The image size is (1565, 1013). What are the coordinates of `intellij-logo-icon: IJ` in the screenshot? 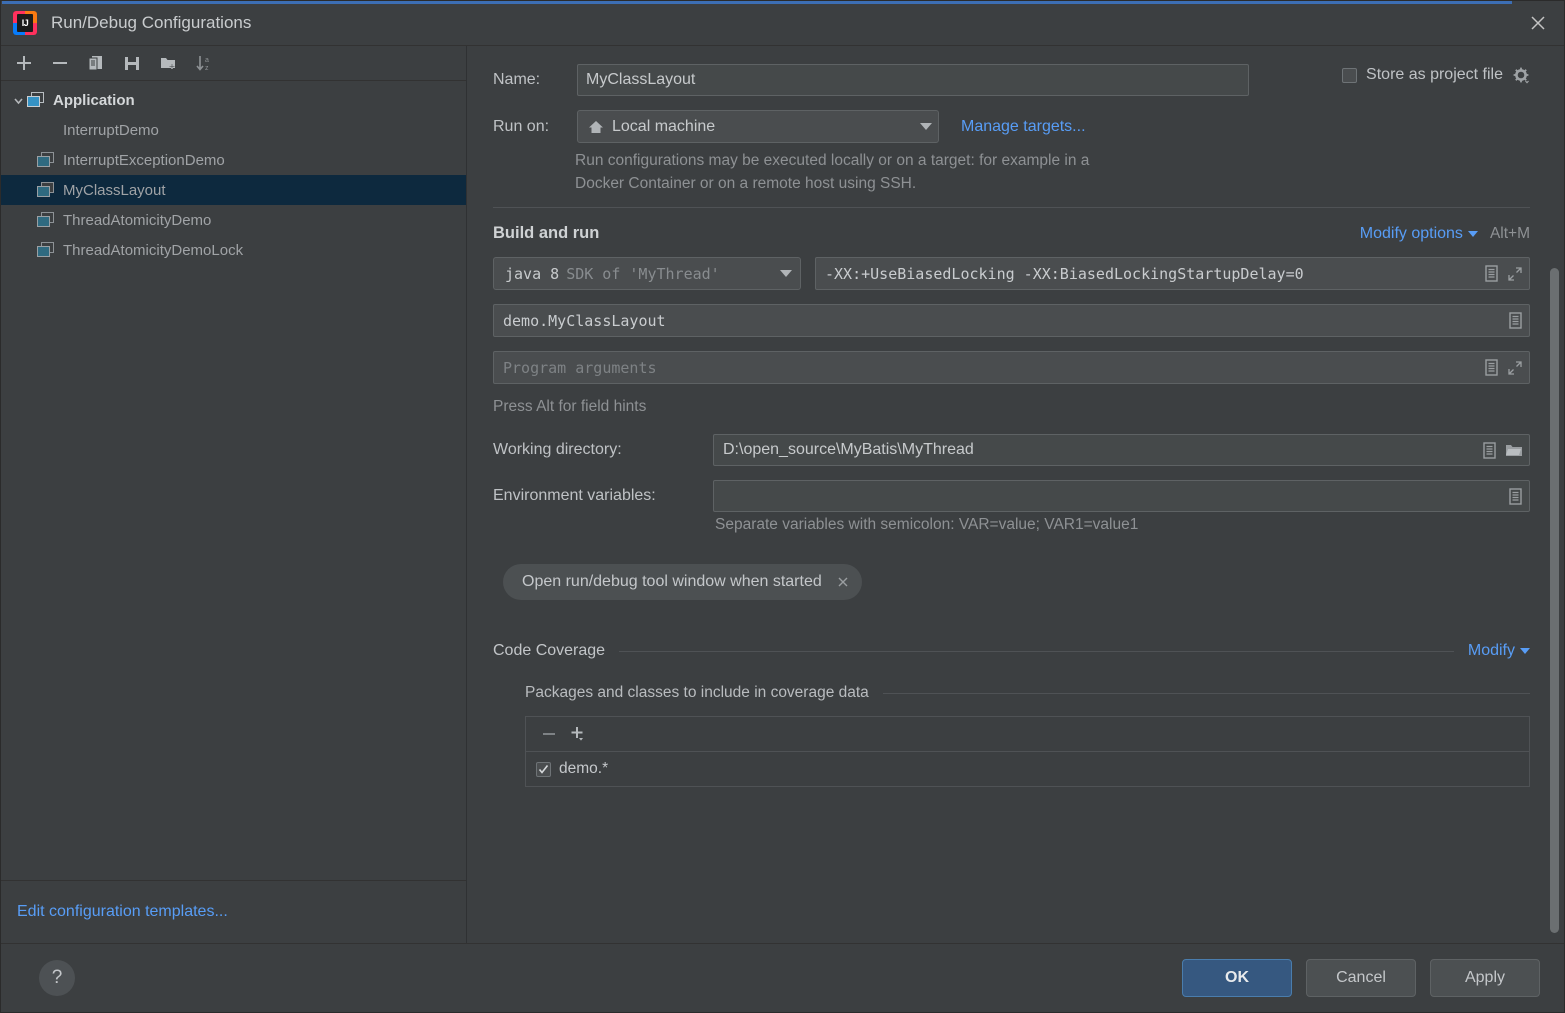 It's located at (25, 23).